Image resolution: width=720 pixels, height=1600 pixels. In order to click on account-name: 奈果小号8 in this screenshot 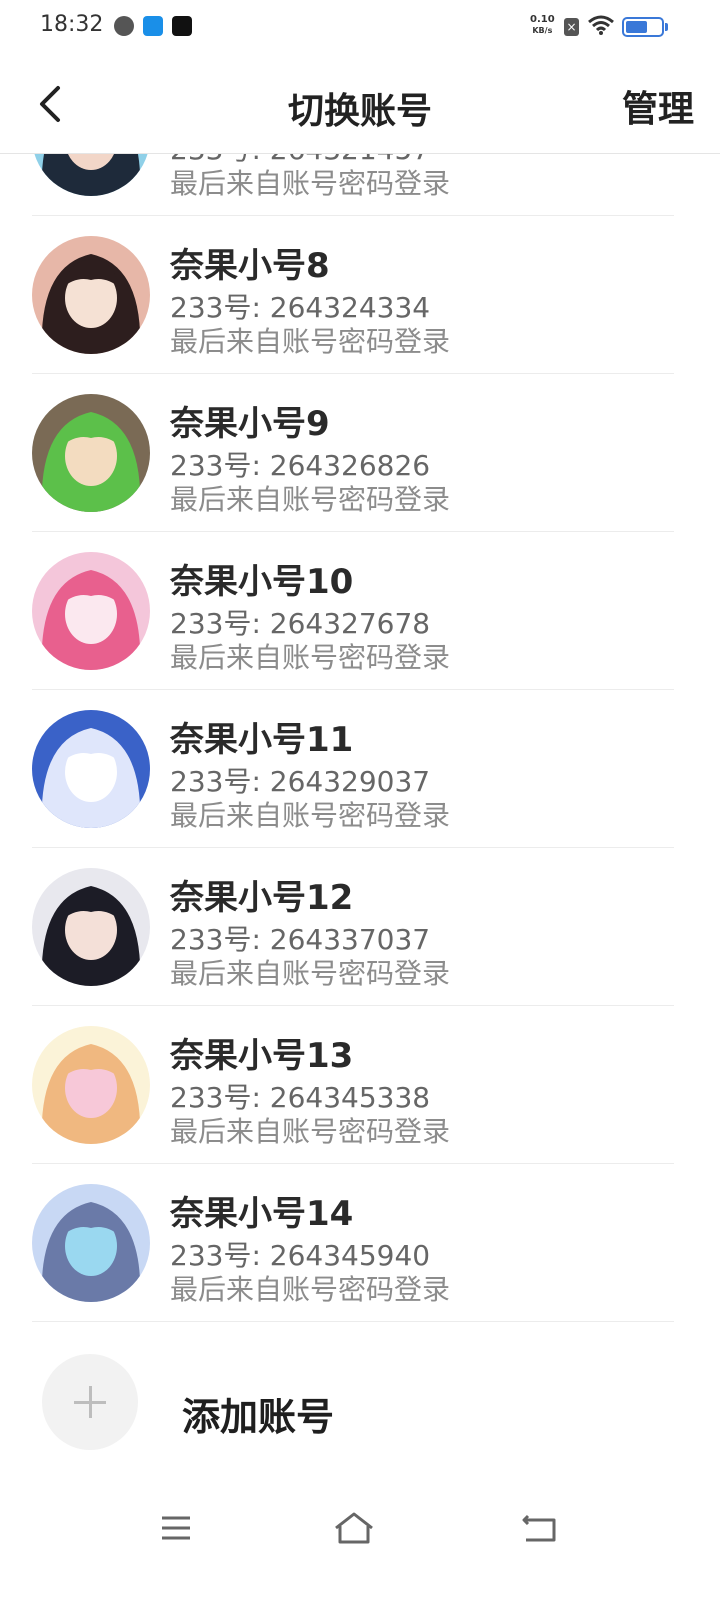, I will do `click(250, 266)`.